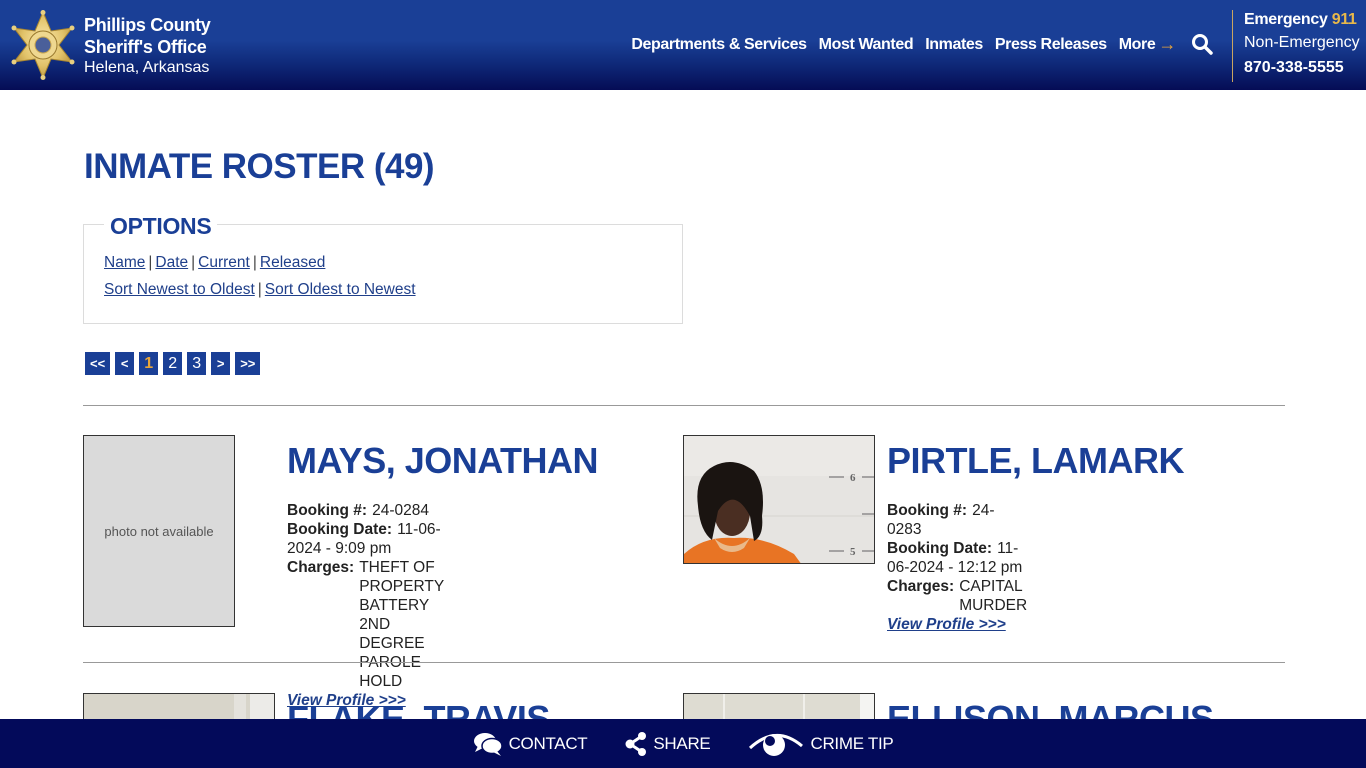 This screenshot has height=768, width=1366. What do you see at coordinates (443, 461) in the screenshot?
I see `inmate-name: MAYS, JONATHAN` at bounding box center [443, 461].